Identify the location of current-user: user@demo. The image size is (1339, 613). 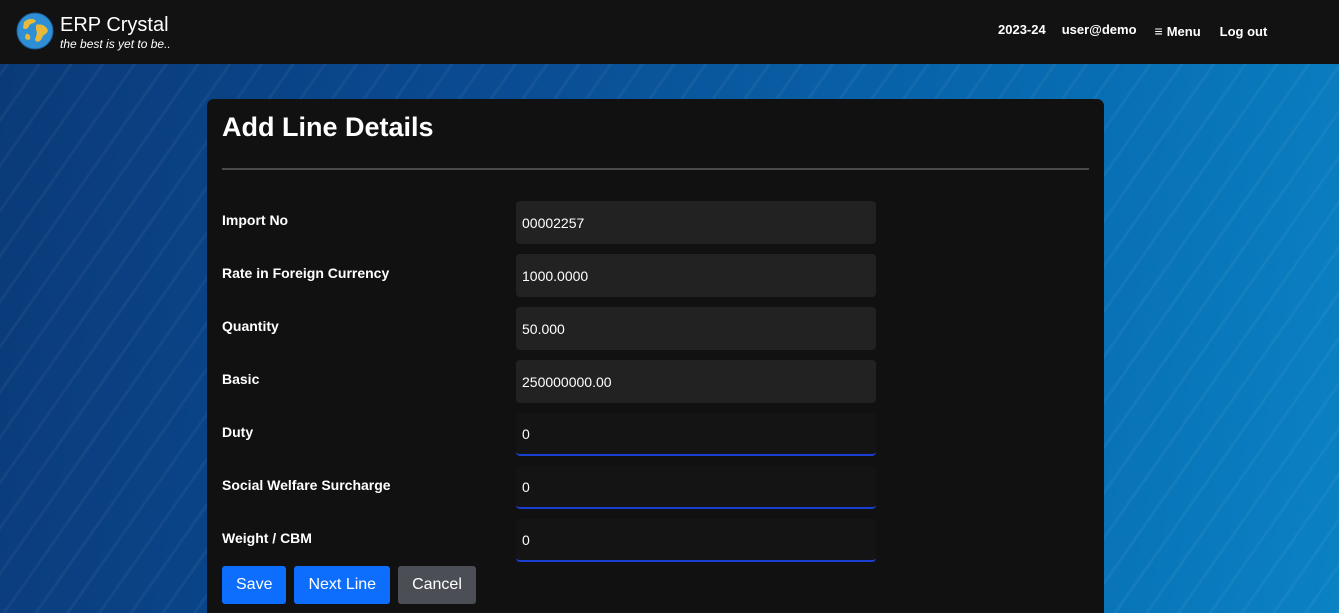
(1099, 29).